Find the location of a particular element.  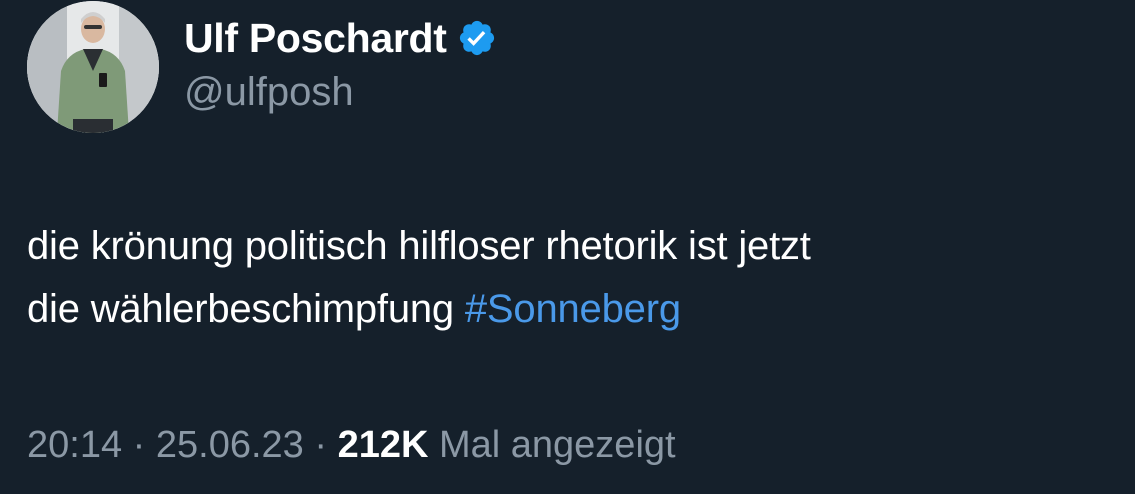

author-display-name: Ulf Poschardt is located at coordinates (340, 38).